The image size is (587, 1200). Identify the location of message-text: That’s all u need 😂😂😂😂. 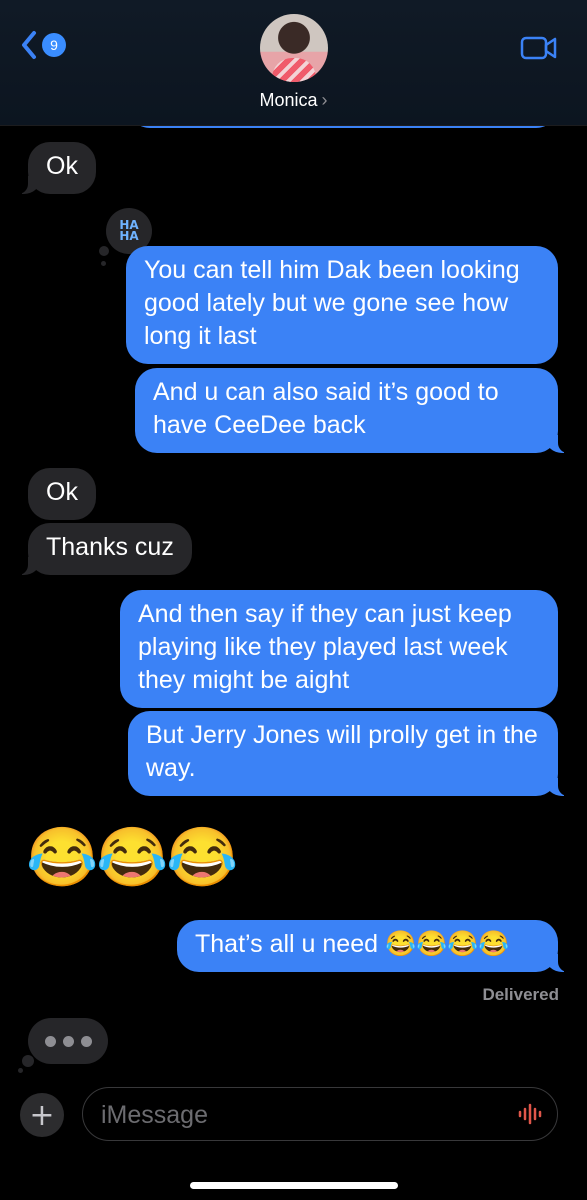
(352, 944).